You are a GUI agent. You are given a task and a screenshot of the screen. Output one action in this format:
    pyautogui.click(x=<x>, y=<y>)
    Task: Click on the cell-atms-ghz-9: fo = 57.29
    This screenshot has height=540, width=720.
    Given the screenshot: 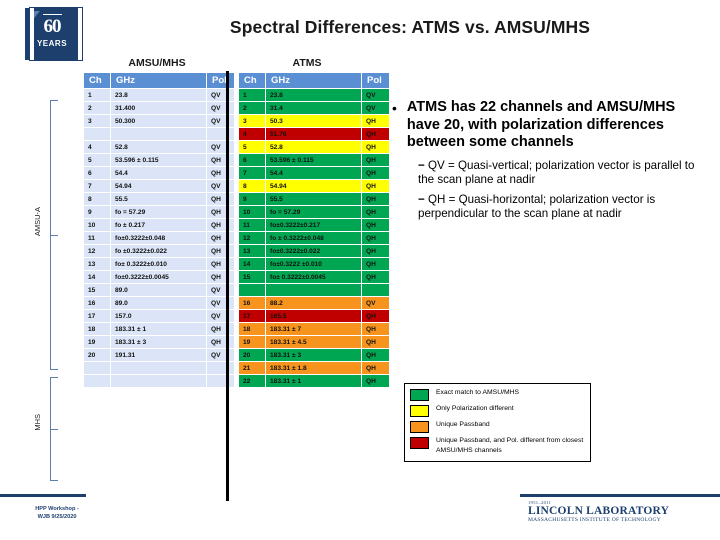 What is the action you would take?
    pyautogui.click(x=313, y=212)
    